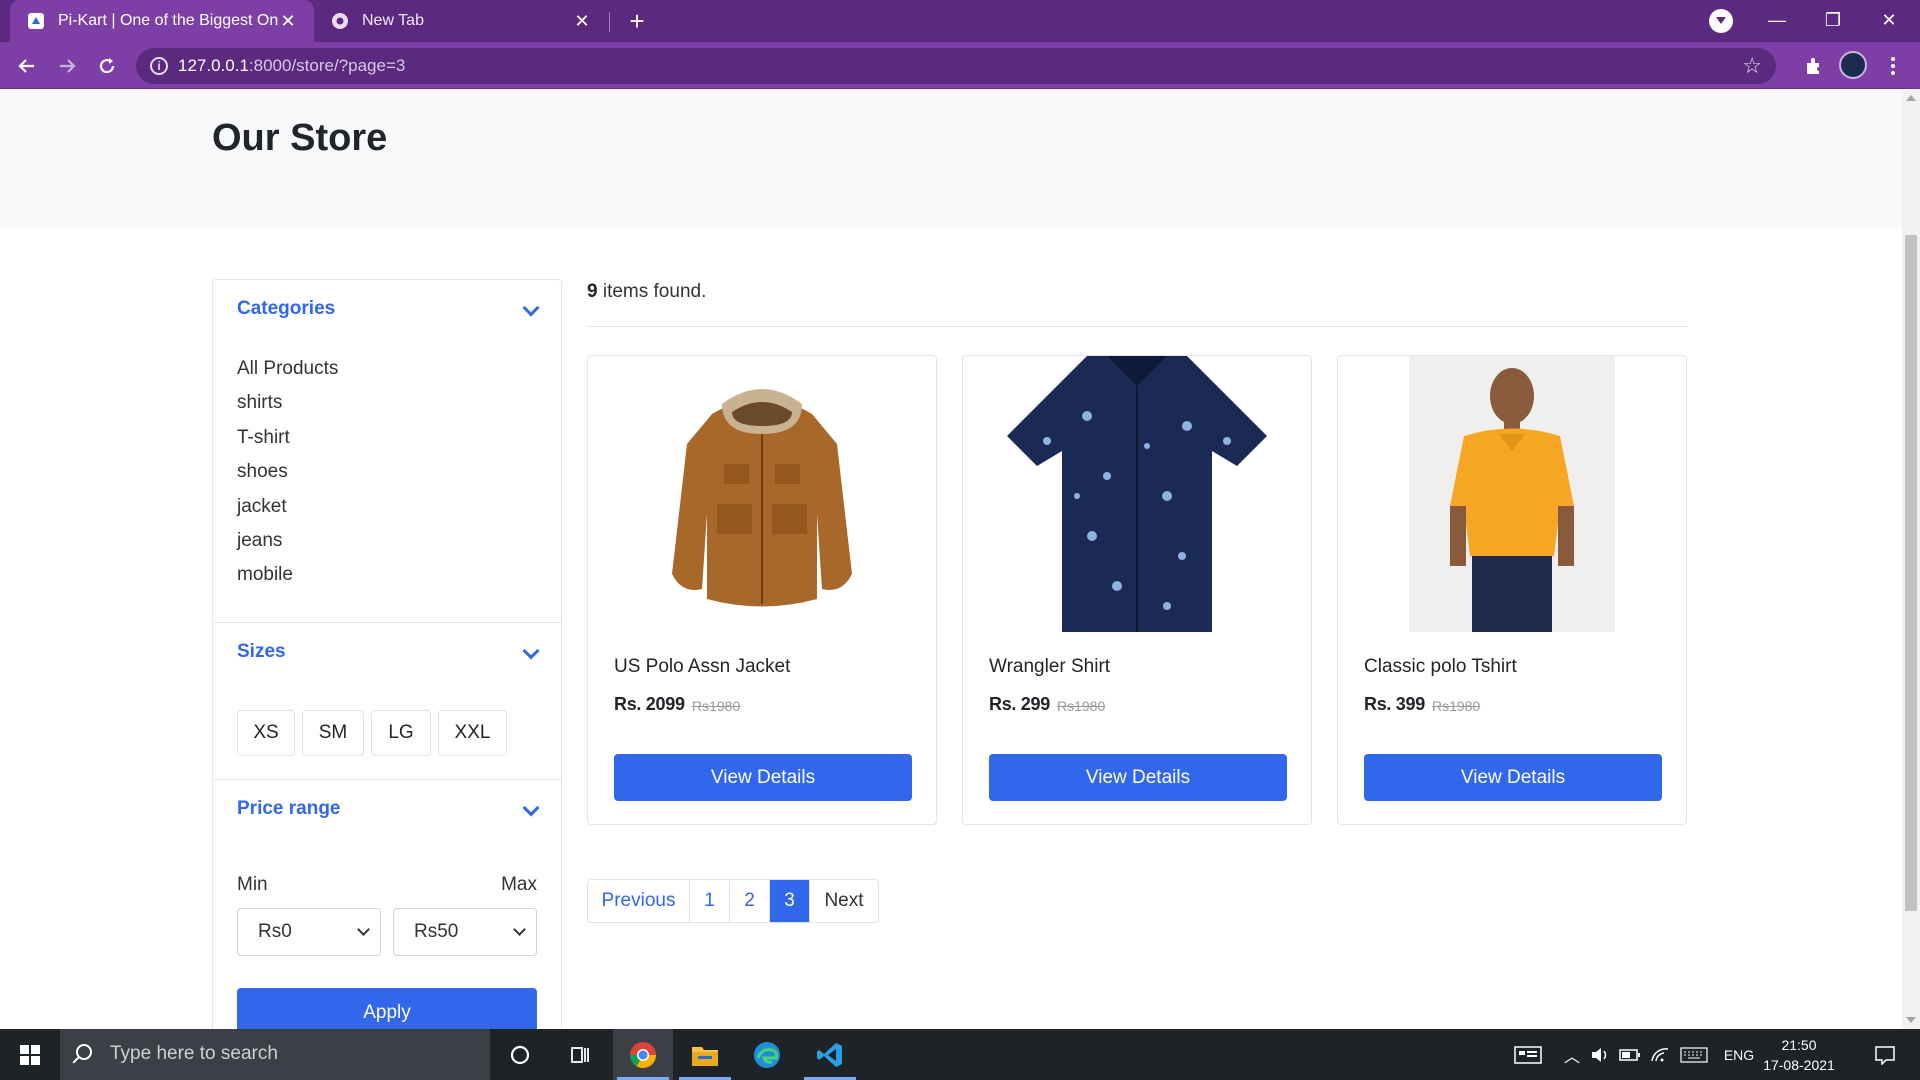 The height and width of the screenshot is (1080, 1920). Describe the element at coordinates (465, 932) in the screenshot. I see `max-price-select: Rs50` at that location.